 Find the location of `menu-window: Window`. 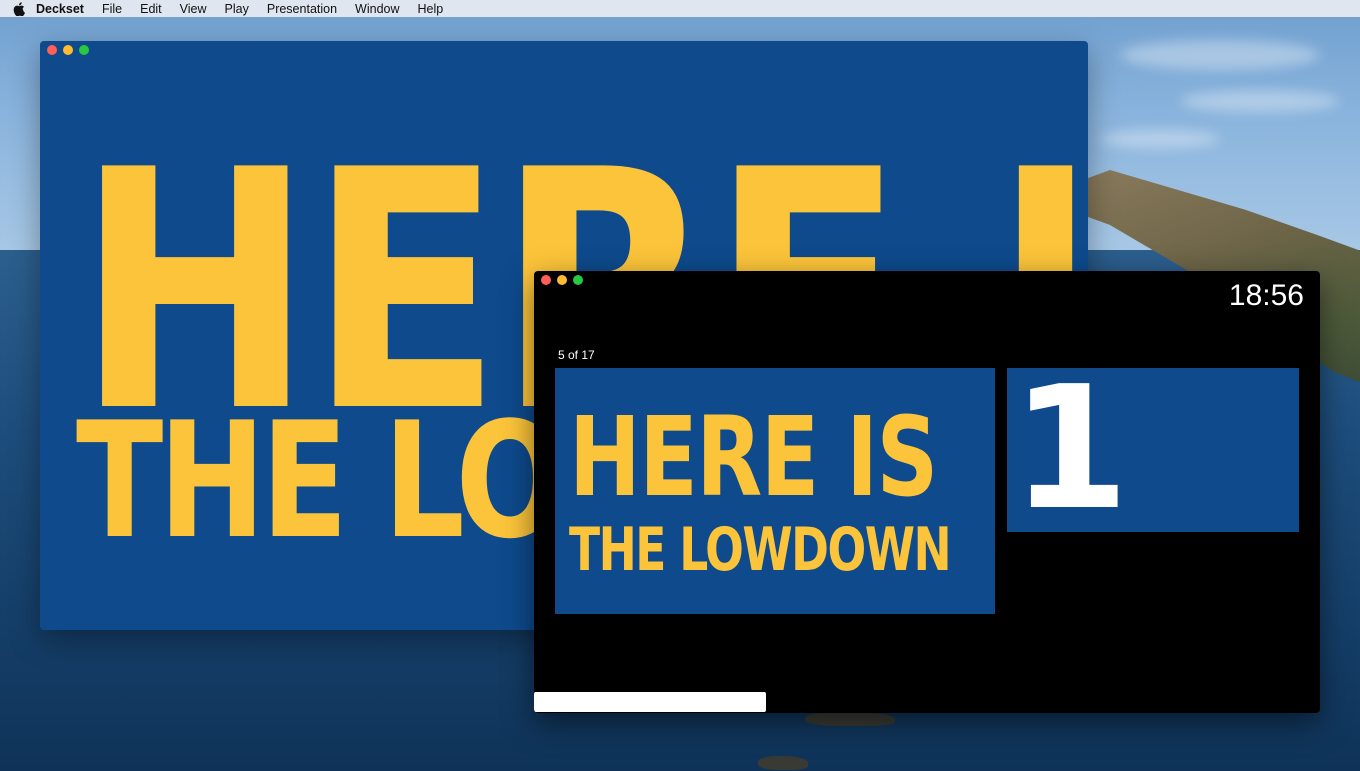

menu-window: Window is located at coordinates (377, 9).